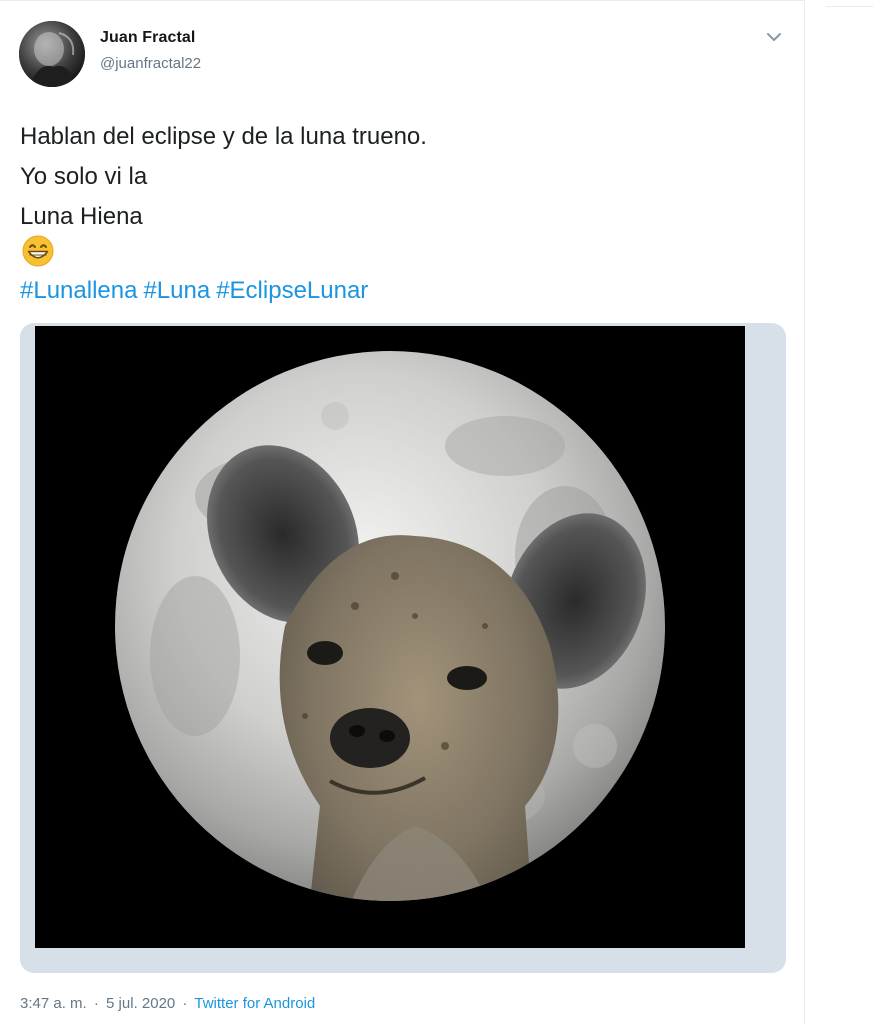 The image size is (873, 1024). What do you see at coordinates (254, 1003) in the screenshot?
I see `tweet-source-link: Twitter for Android` at bounding box center [254, 1003].